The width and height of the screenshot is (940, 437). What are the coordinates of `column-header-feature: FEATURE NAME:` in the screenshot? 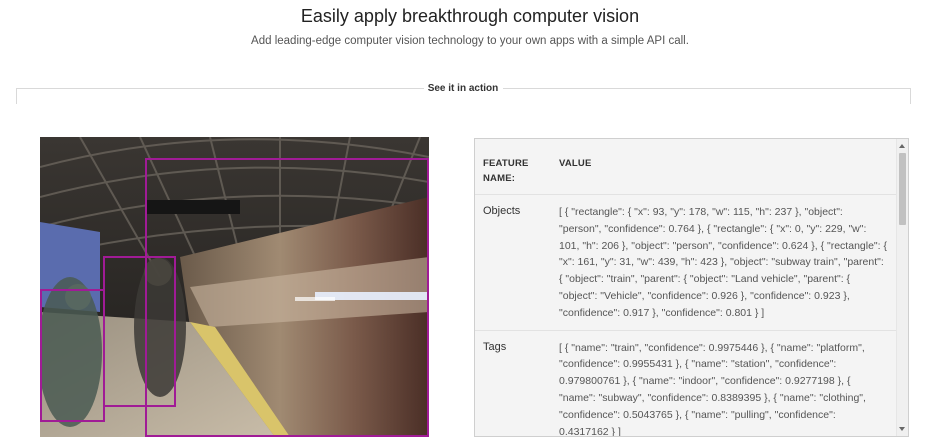 It's located at (506, 171).